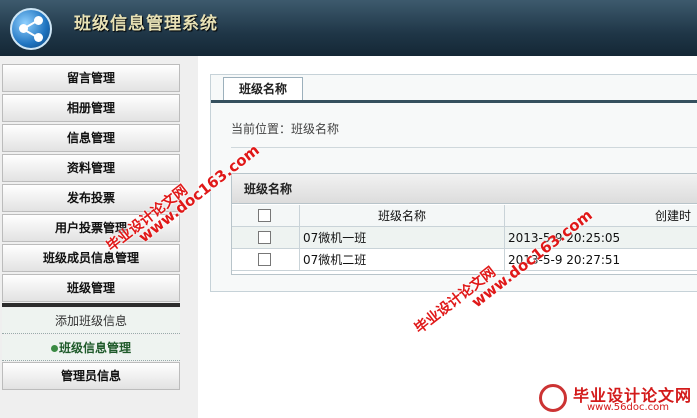 The width and height of the screenshot is (697, 418). I want to click on sidebar-subitem-label: 班级信息管理, so click(94, 348).